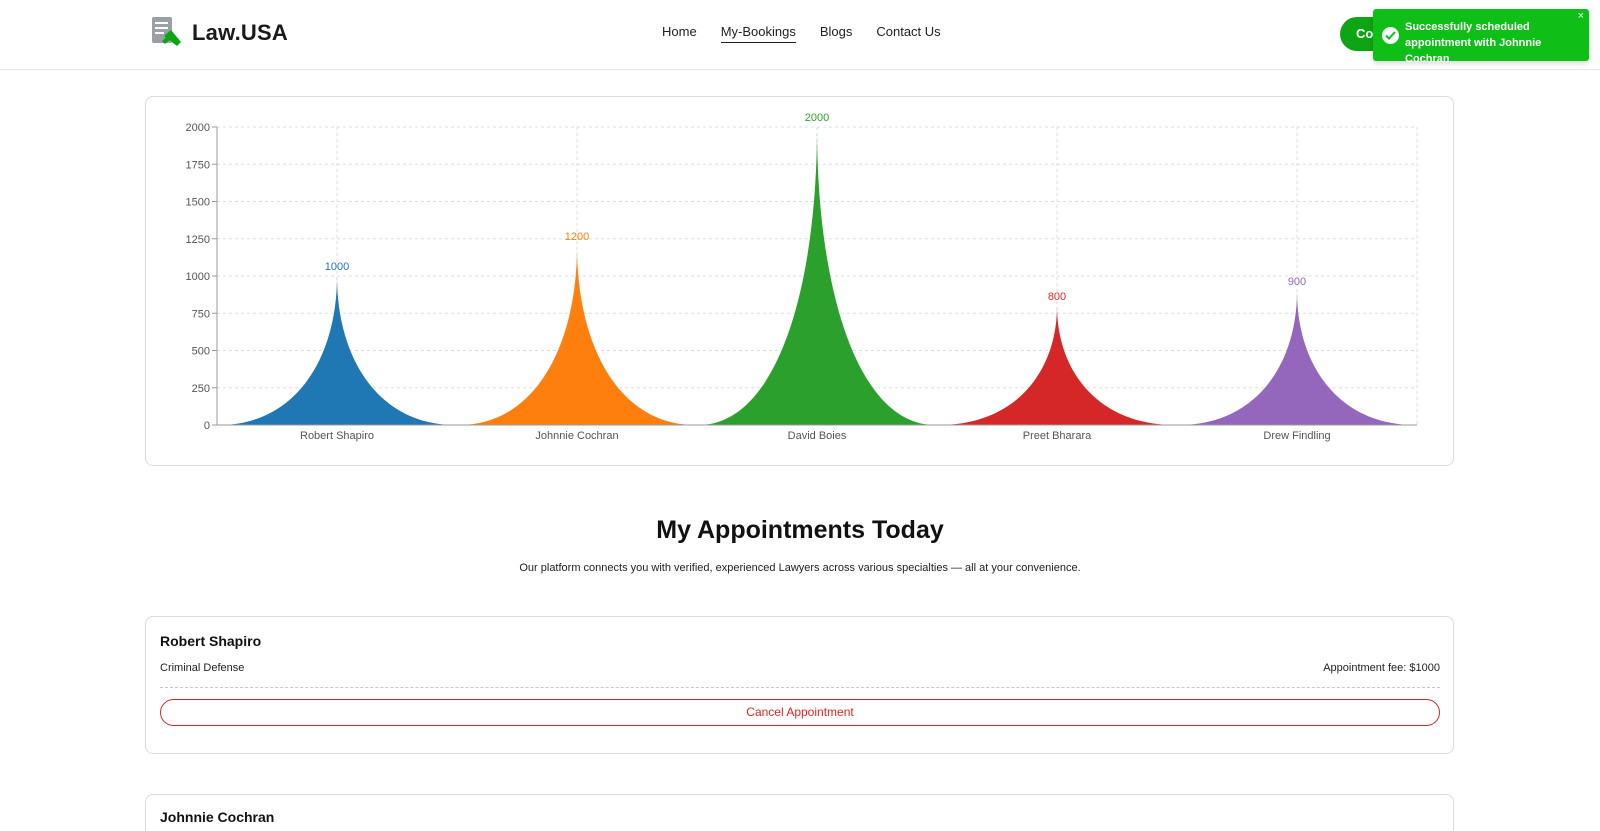 The image size is (1600, 831). What do you see at coordinates (201, 314) in the screenshot?
I see `y-tick-label: 750` at bounding box center [201, 314].